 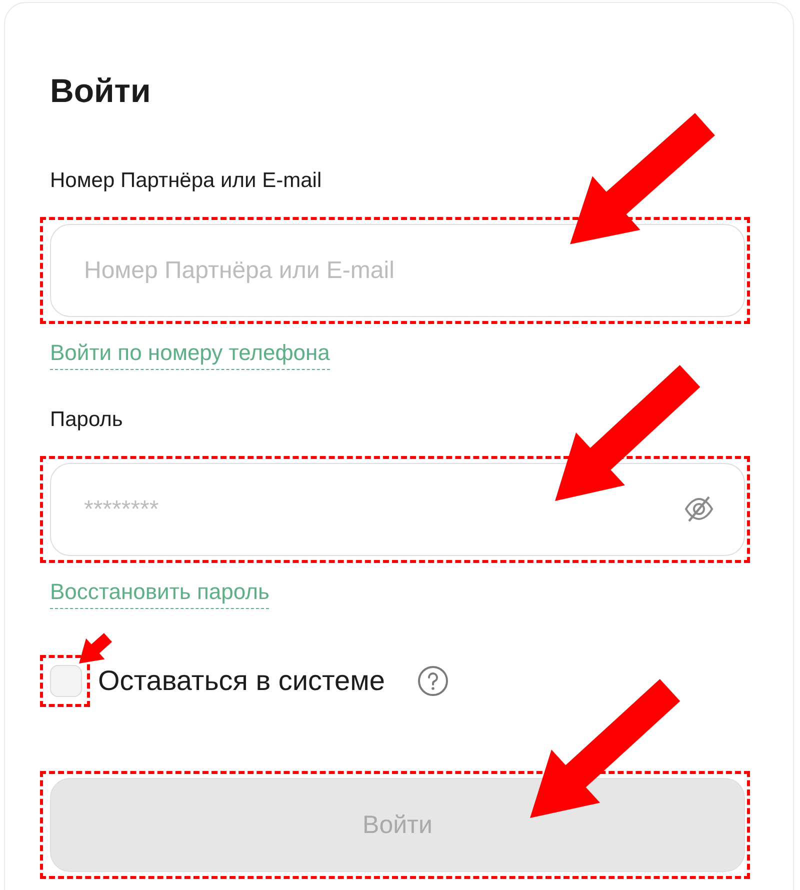 I want to click on form-title: Войти, so click(x=101, y=91).